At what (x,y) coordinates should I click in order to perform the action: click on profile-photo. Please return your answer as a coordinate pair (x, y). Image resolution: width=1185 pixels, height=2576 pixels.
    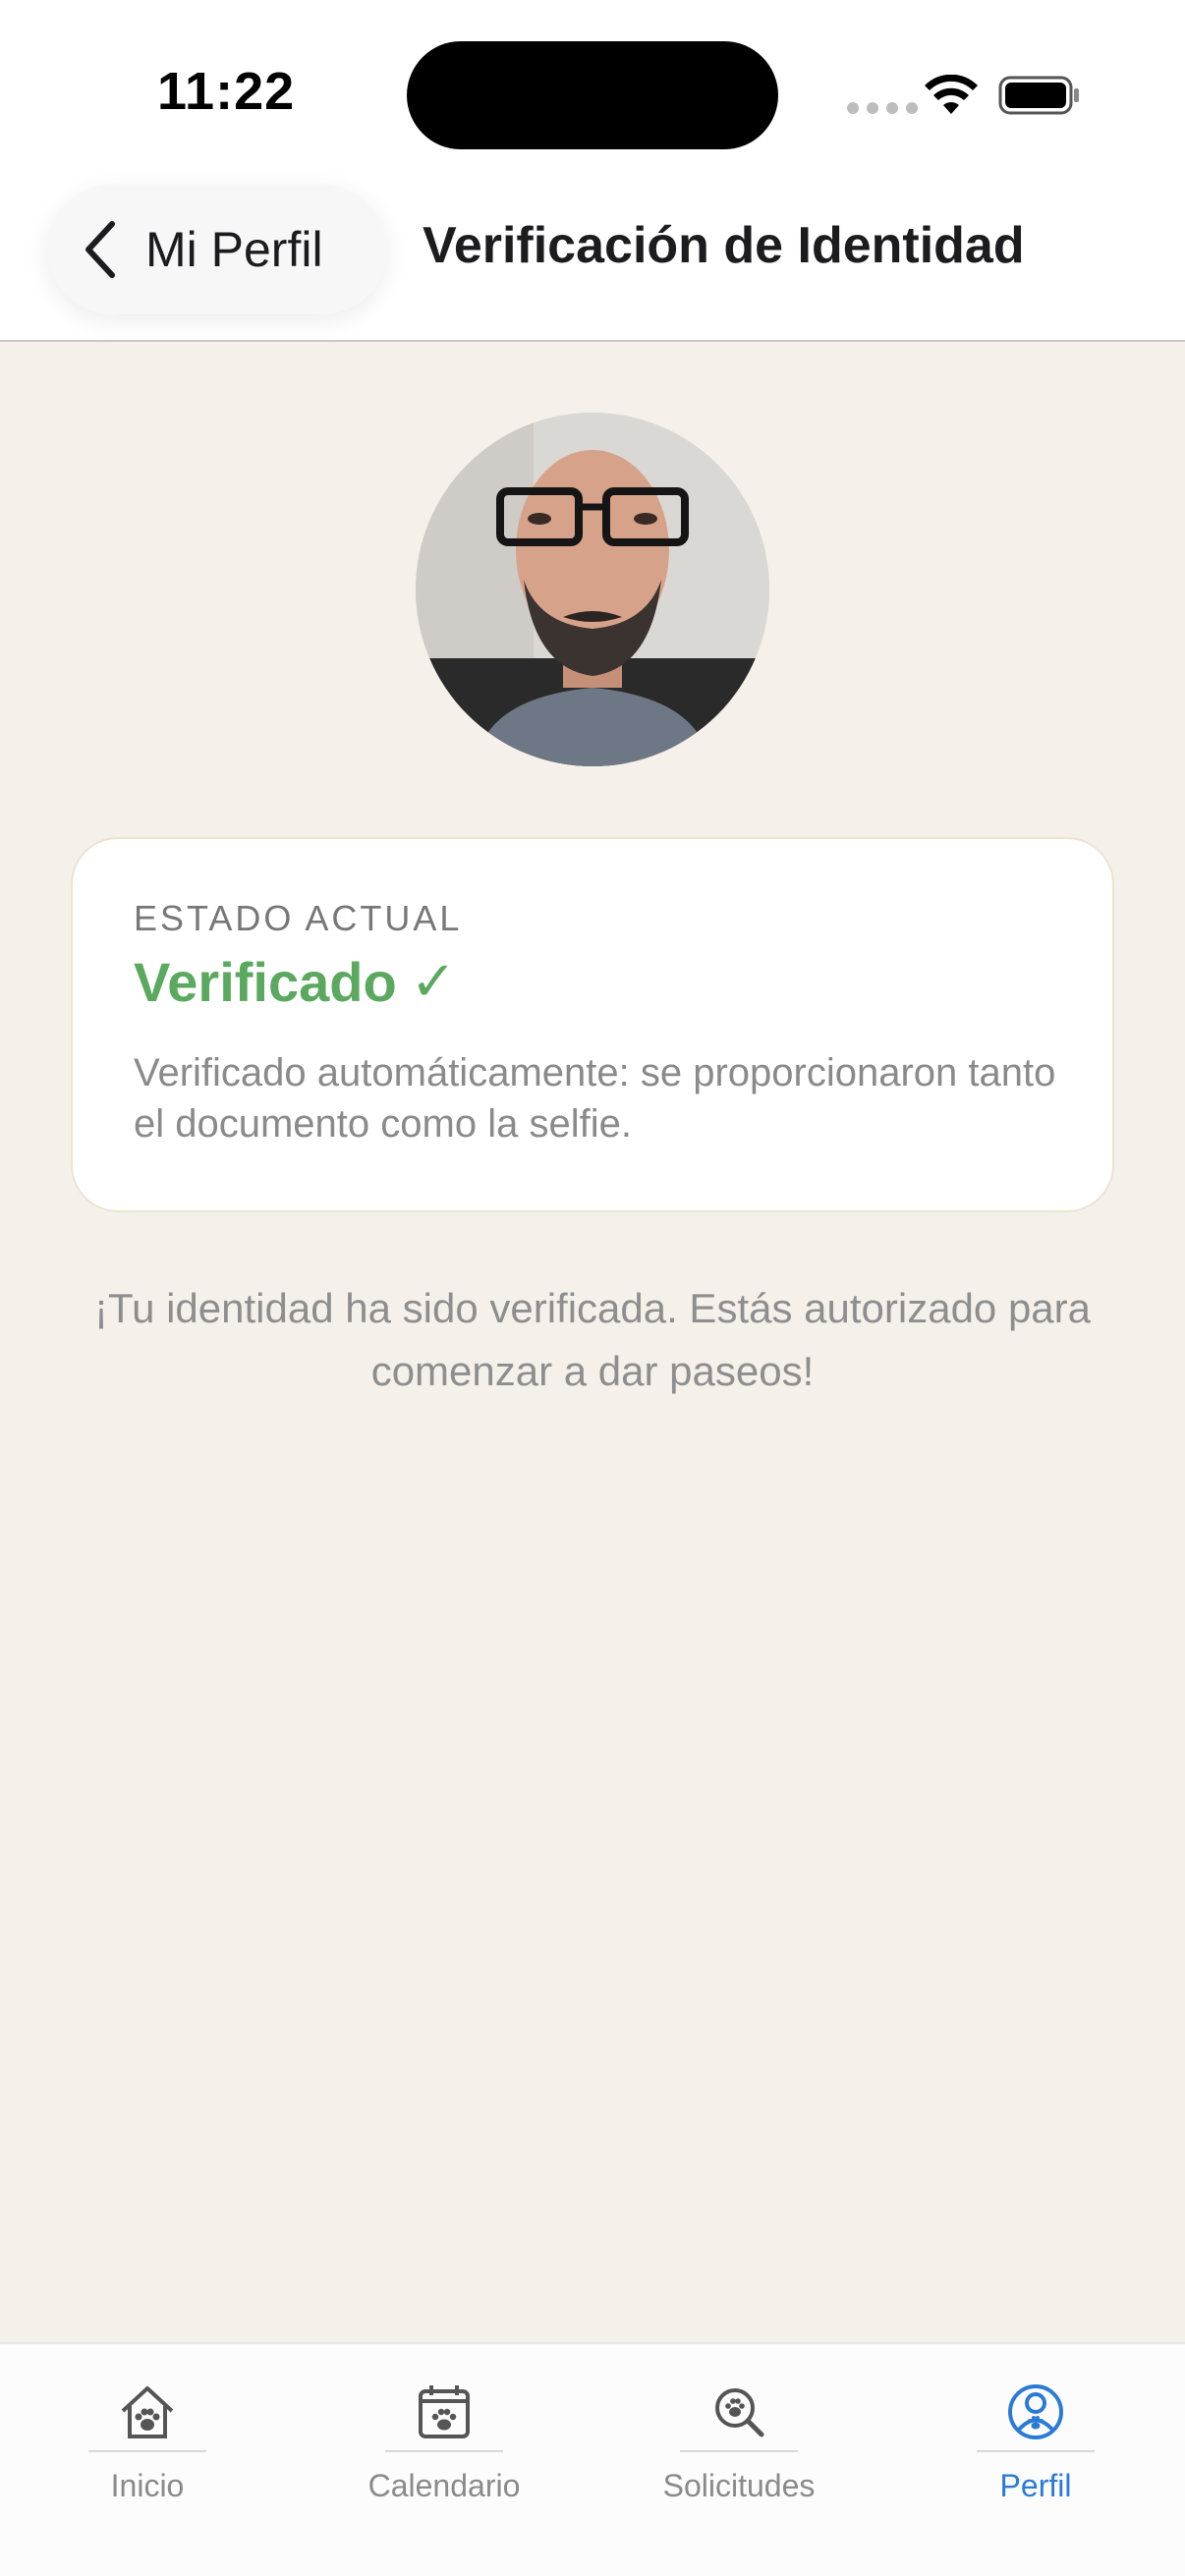
    Looking at the image, I should click on (592, 589).